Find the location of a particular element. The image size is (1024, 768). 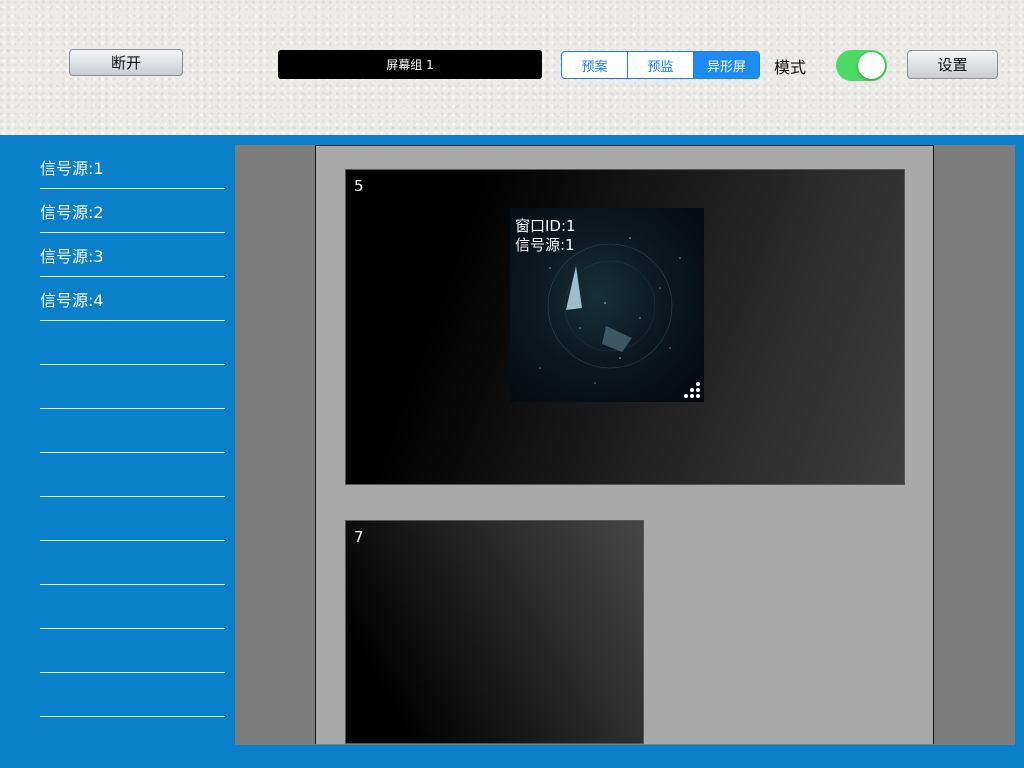

segment-irregular-screen: 异形屏 is located at coordinates (726, 65).